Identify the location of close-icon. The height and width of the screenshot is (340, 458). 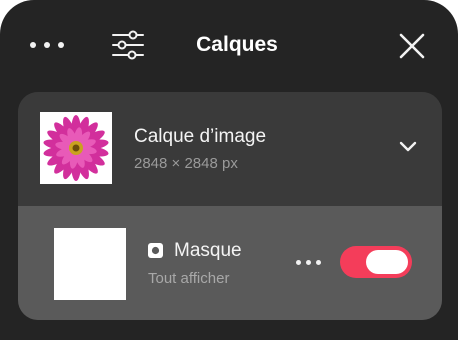
(412, 46).